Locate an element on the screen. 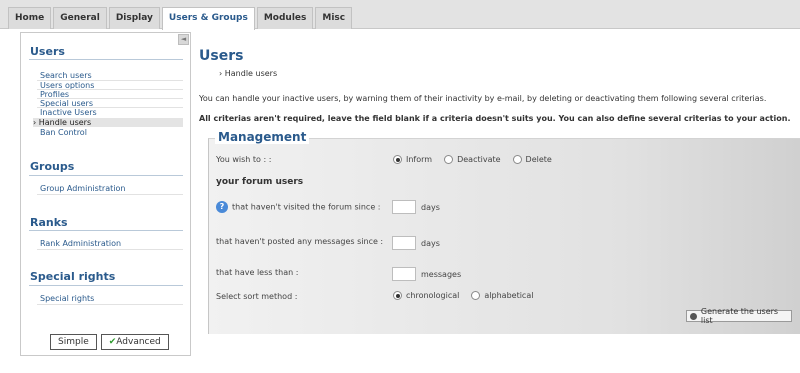 Image resolution: width=800 pixels, height=373 pixels. simple-button: Simple is located at coordinates (73, 342).